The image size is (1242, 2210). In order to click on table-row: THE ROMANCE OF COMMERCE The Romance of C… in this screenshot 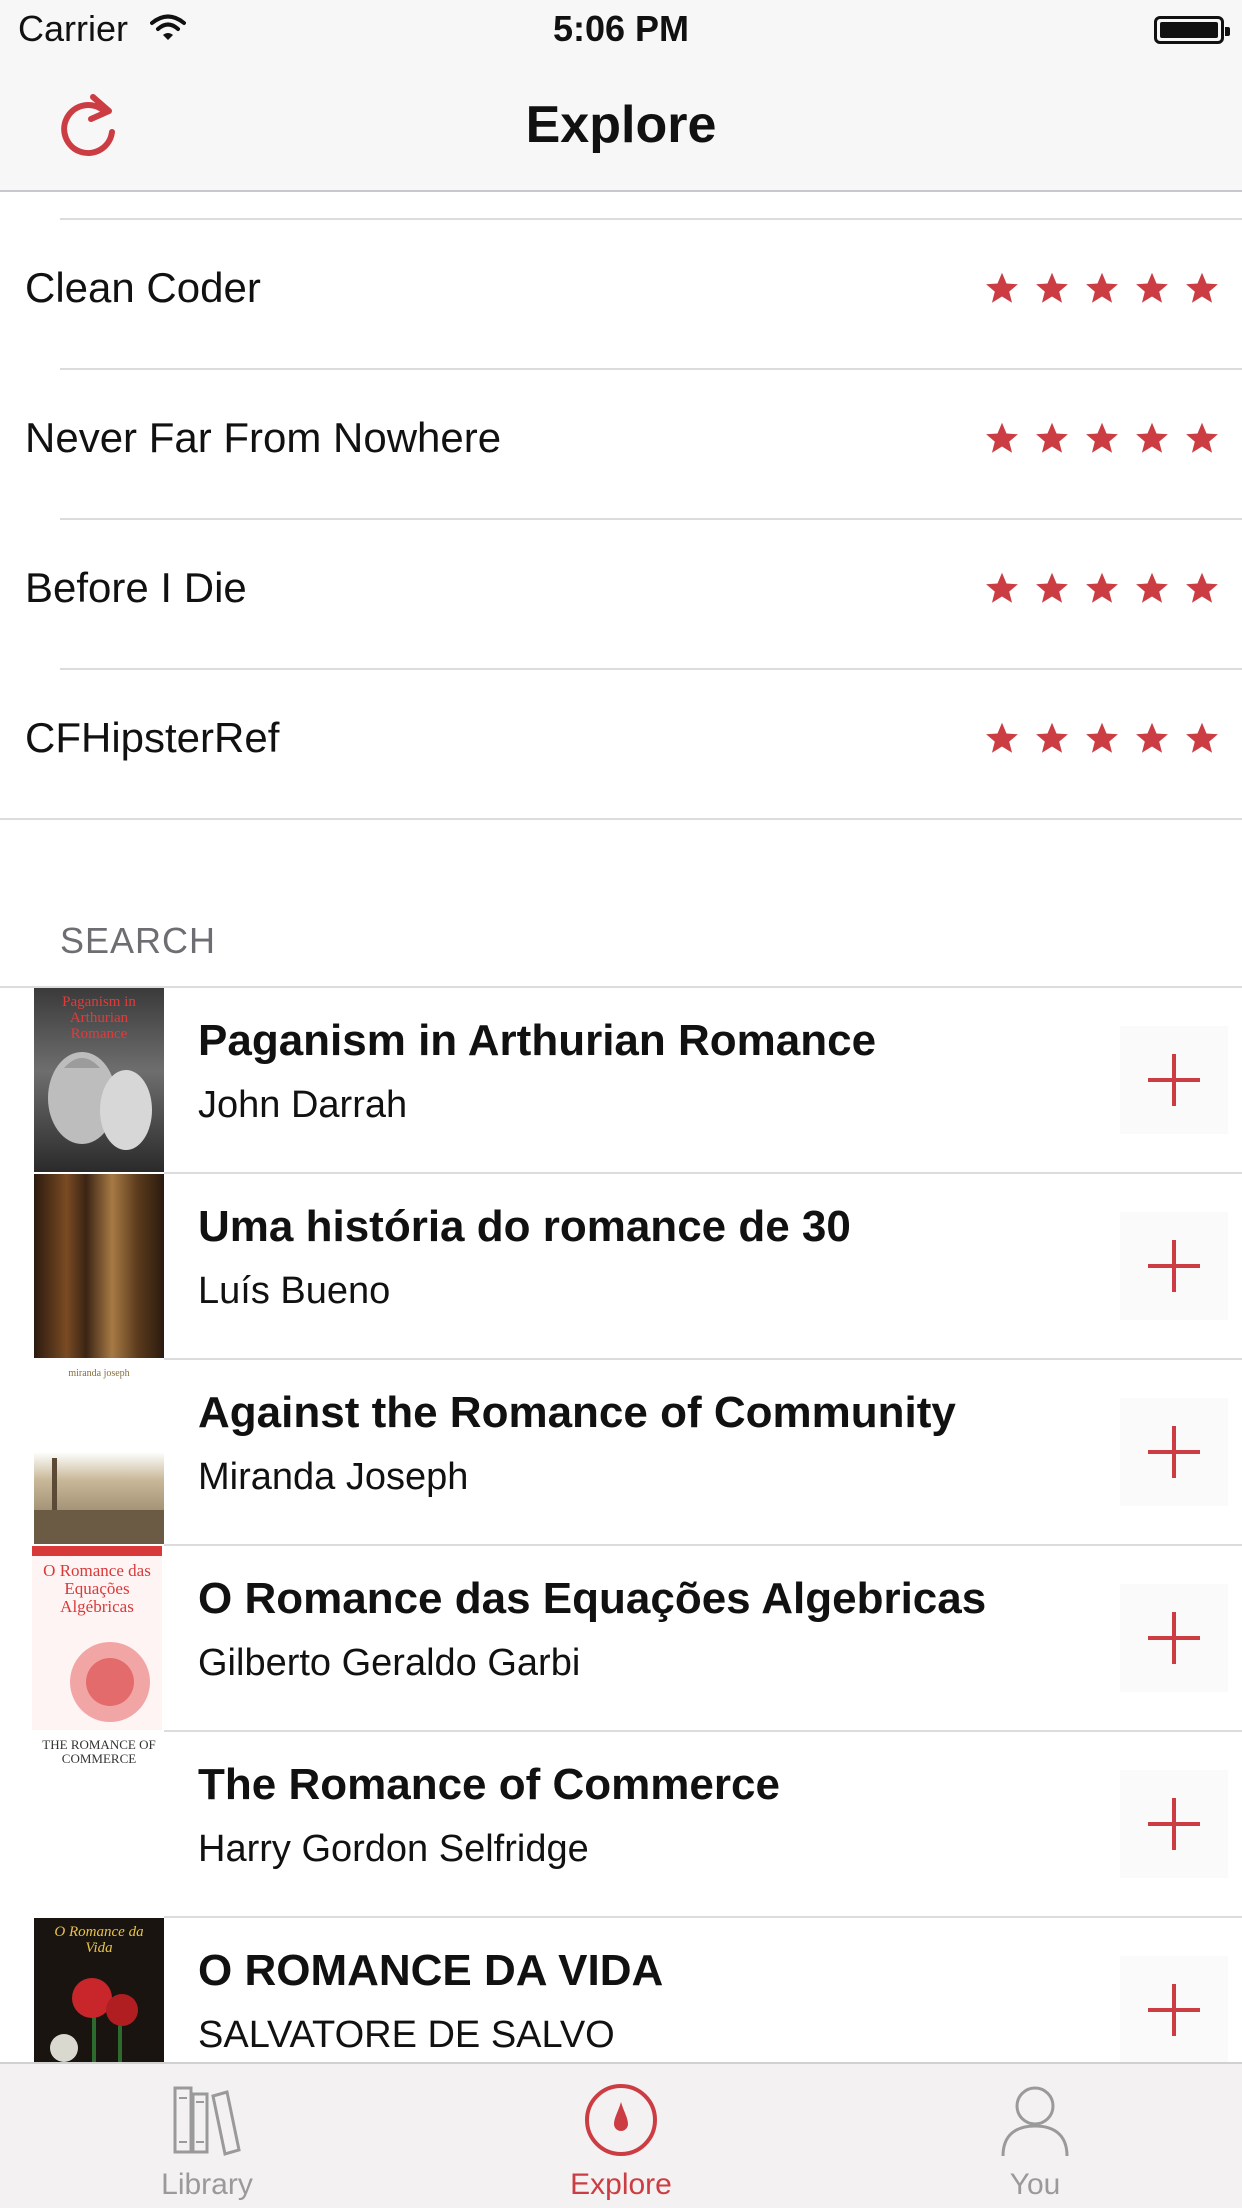, I will do `click(621, 1824)`.